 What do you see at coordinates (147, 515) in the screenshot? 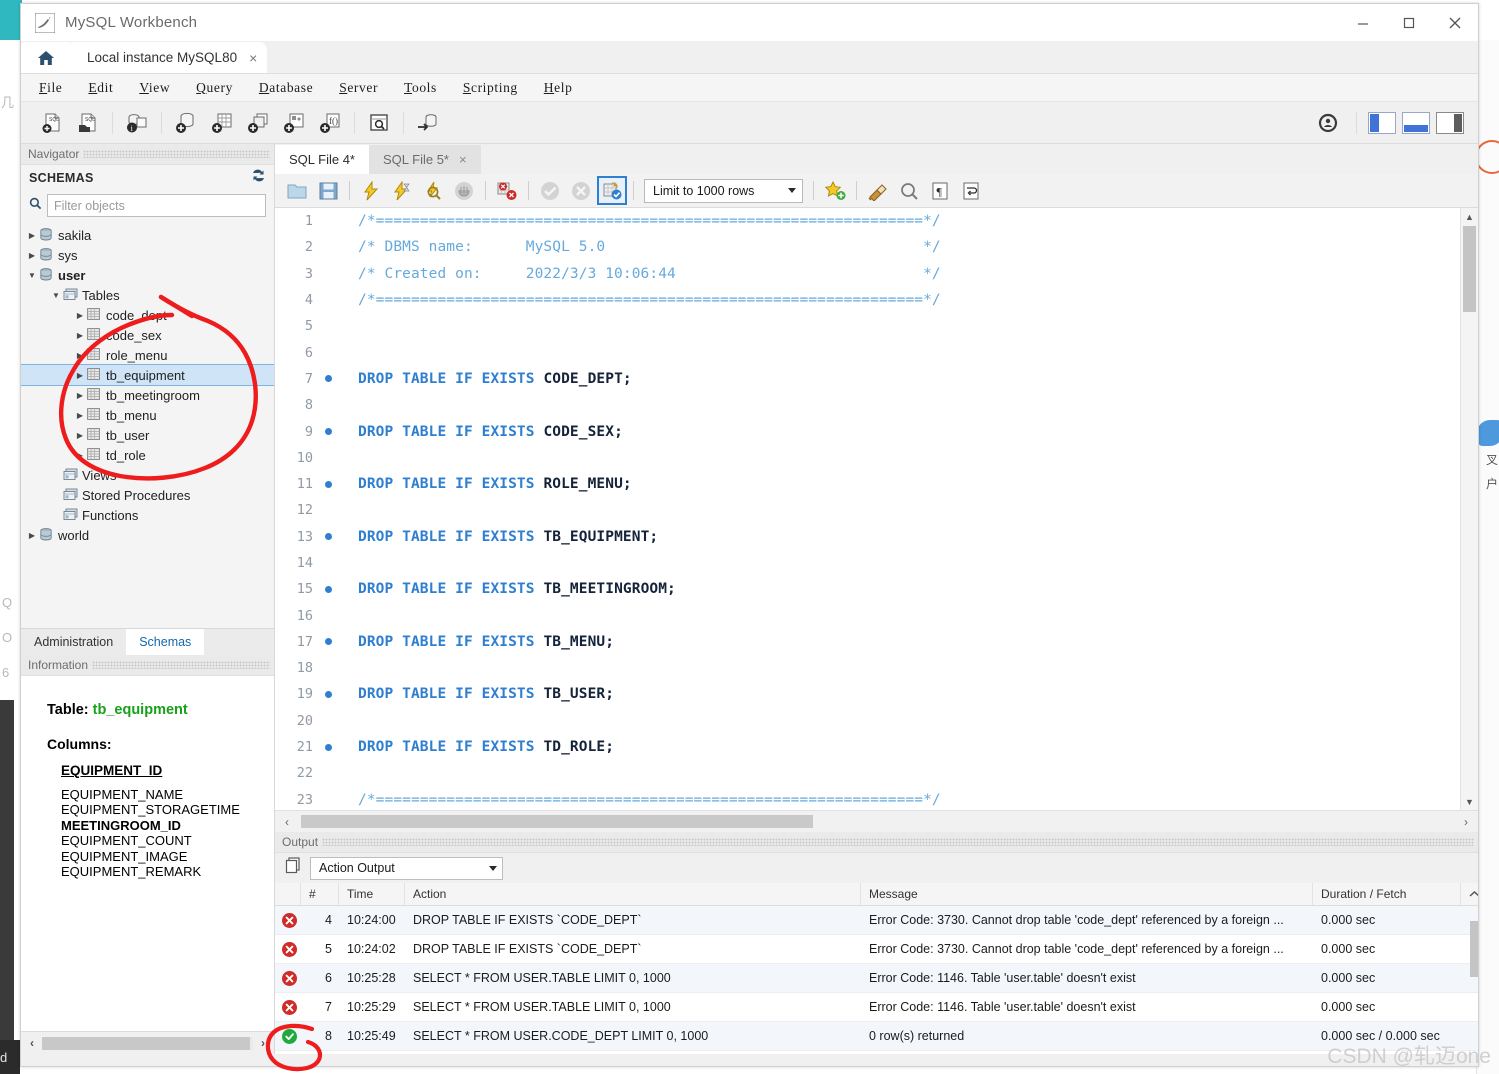
I see `tree-item-functions: Functions` at bounding box center [147, 515].